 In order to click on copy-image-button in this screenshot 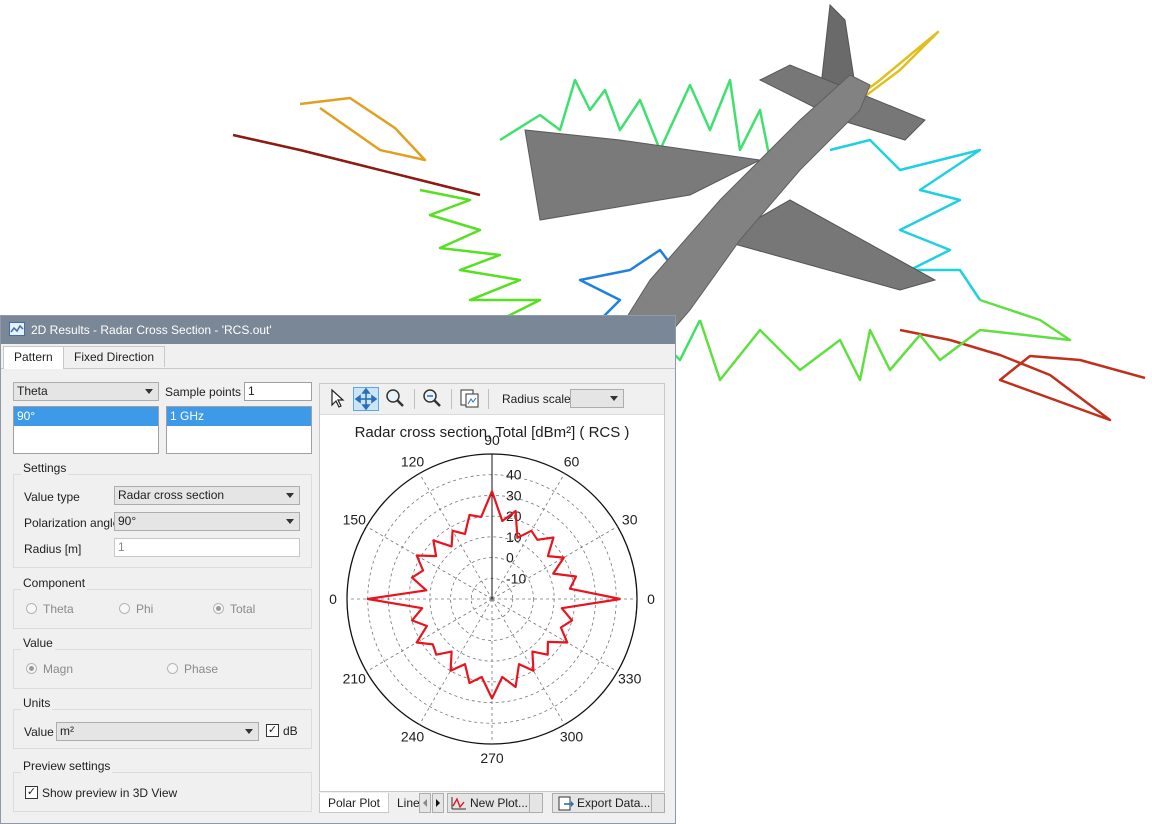, I will do `click(470, 399)`.